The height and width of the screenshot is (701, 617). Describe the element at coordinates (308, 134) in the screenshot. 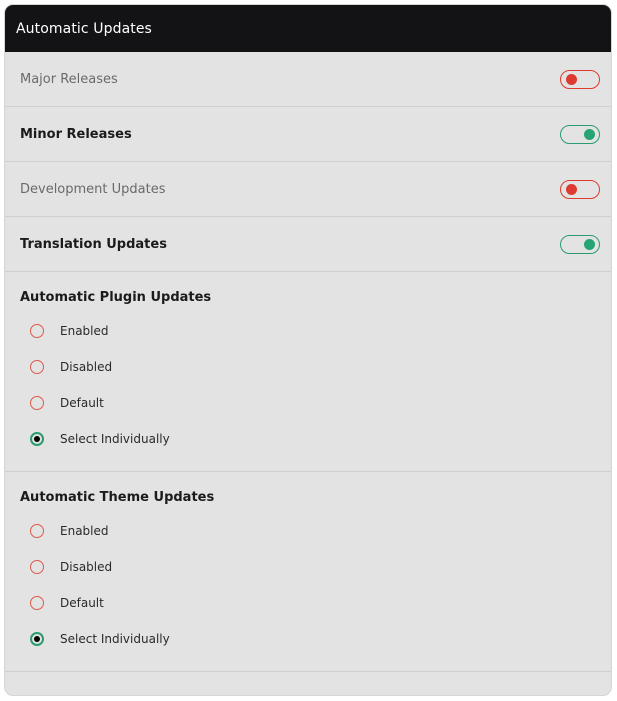

I see `minor-releases-row: Minor Releases` at that location.